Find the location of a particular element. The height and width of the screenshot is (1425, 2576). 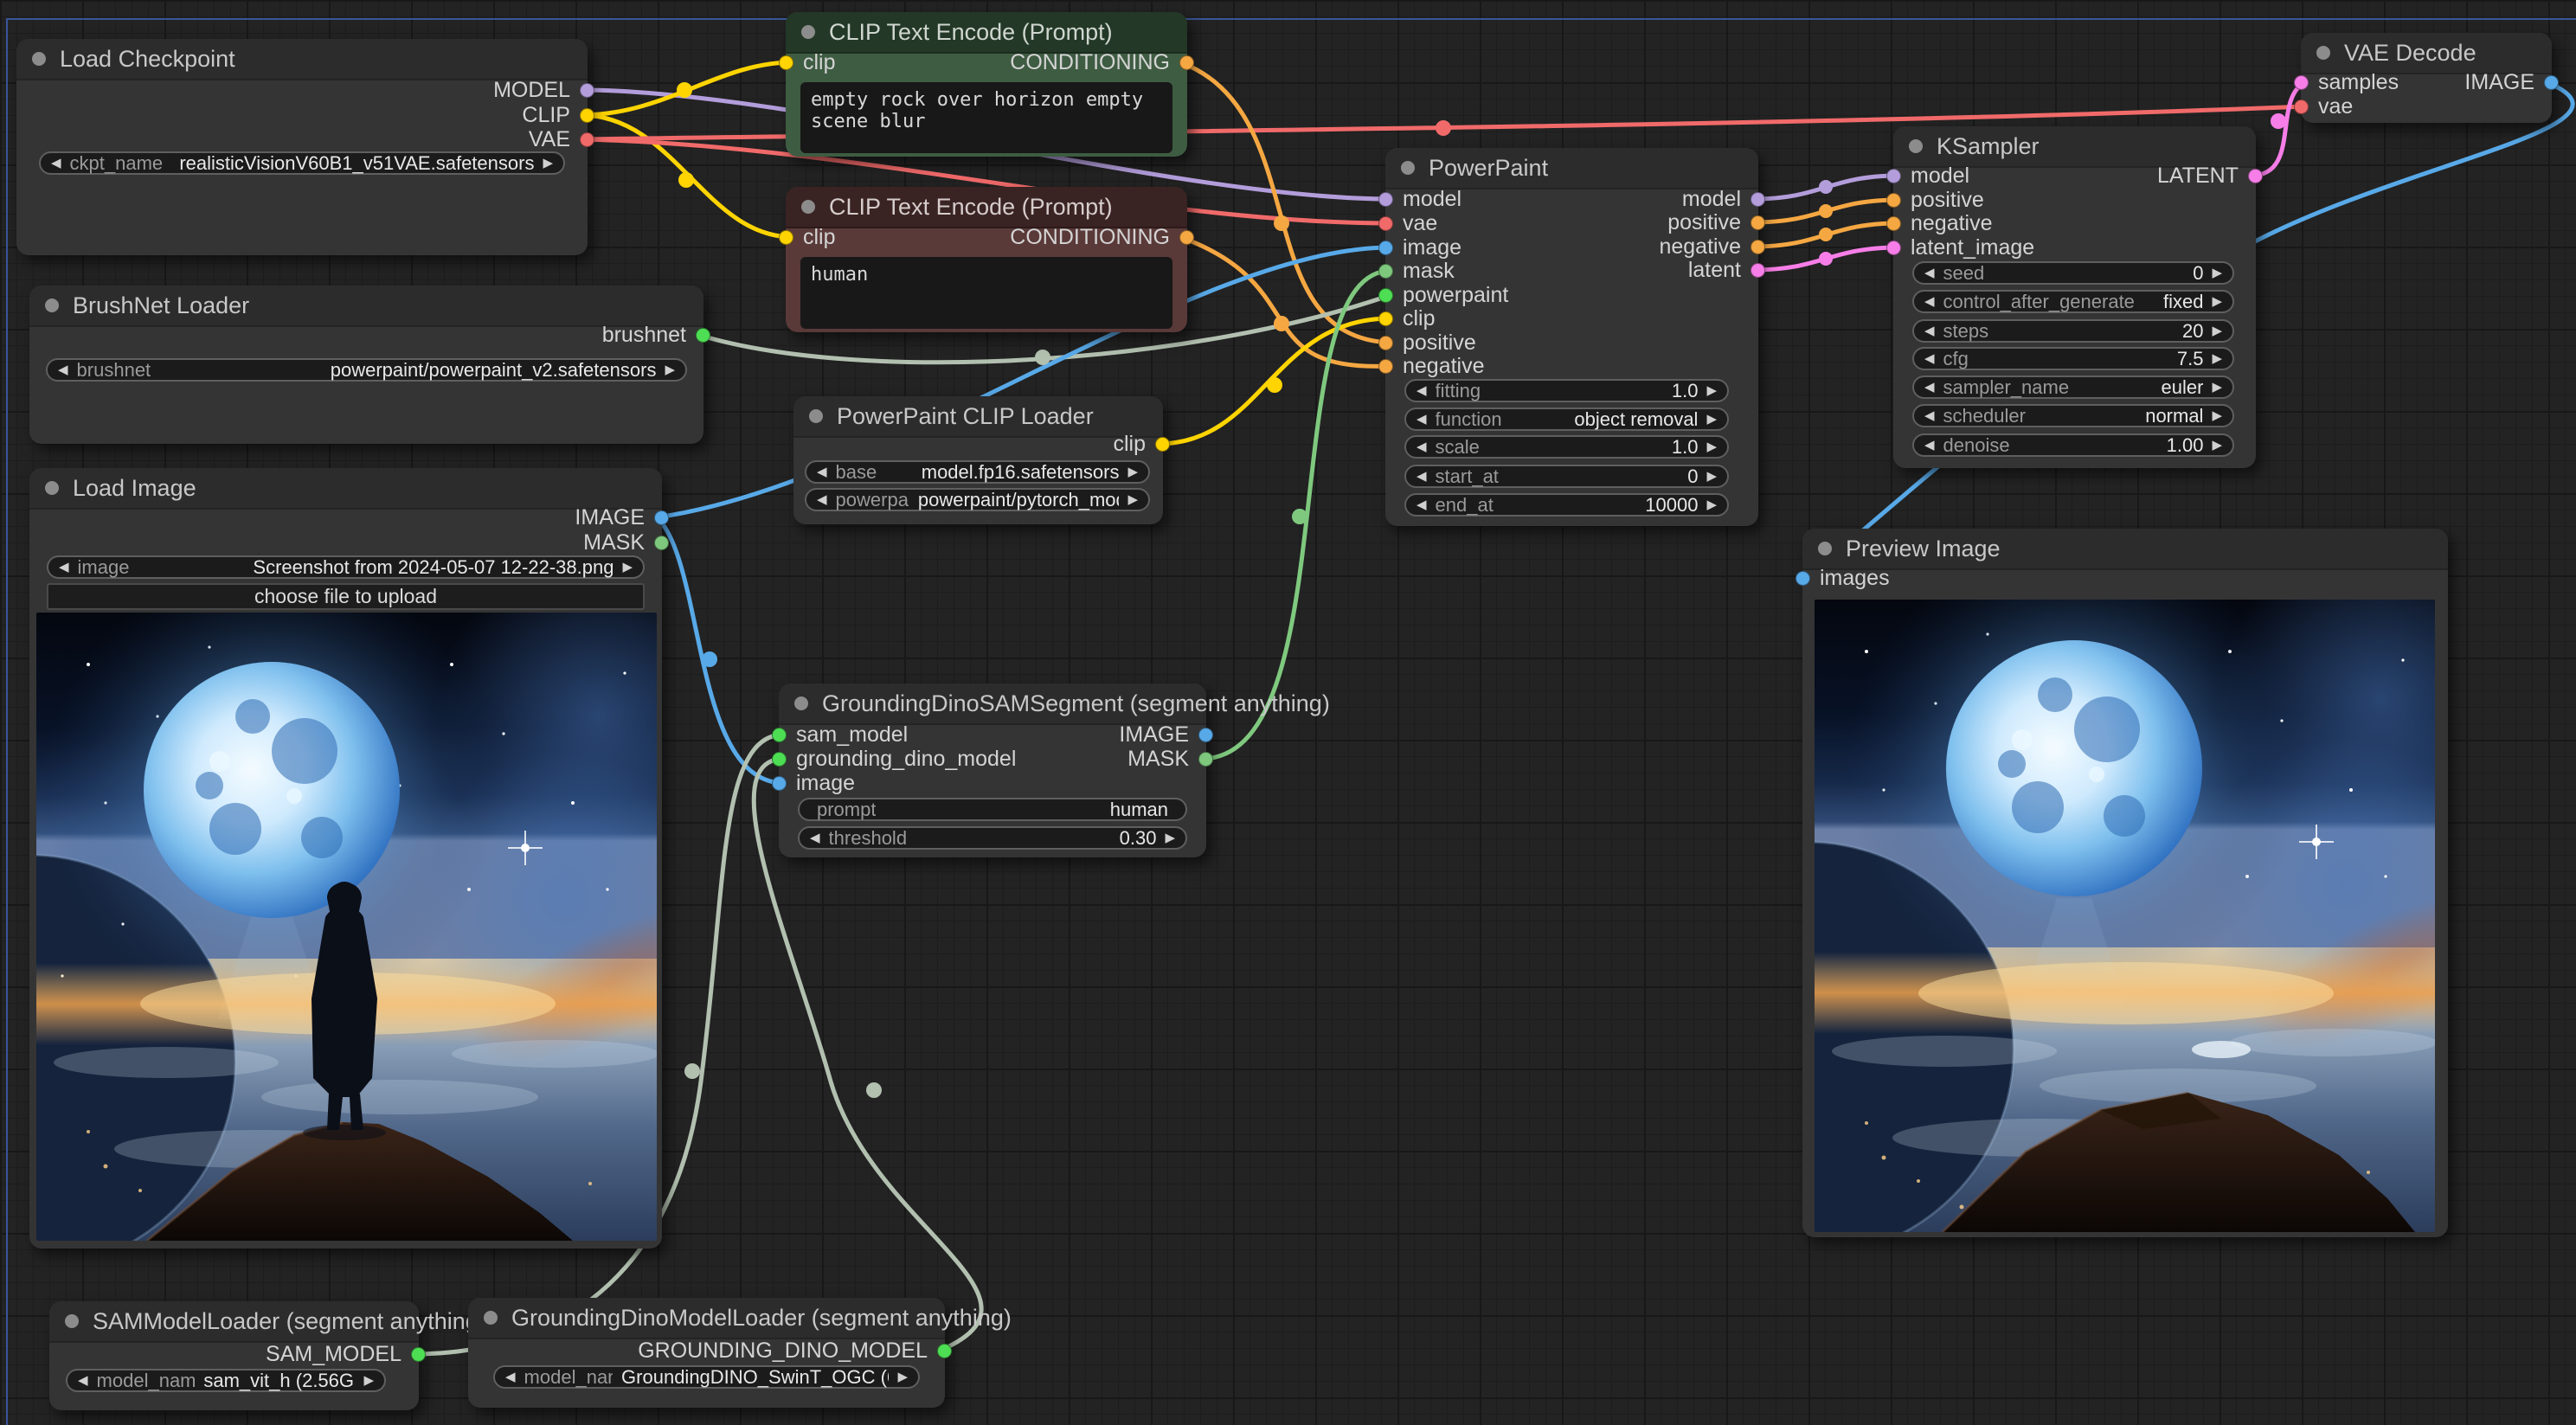

output-slot-positive: positive is located at coordinates (1716, 222).